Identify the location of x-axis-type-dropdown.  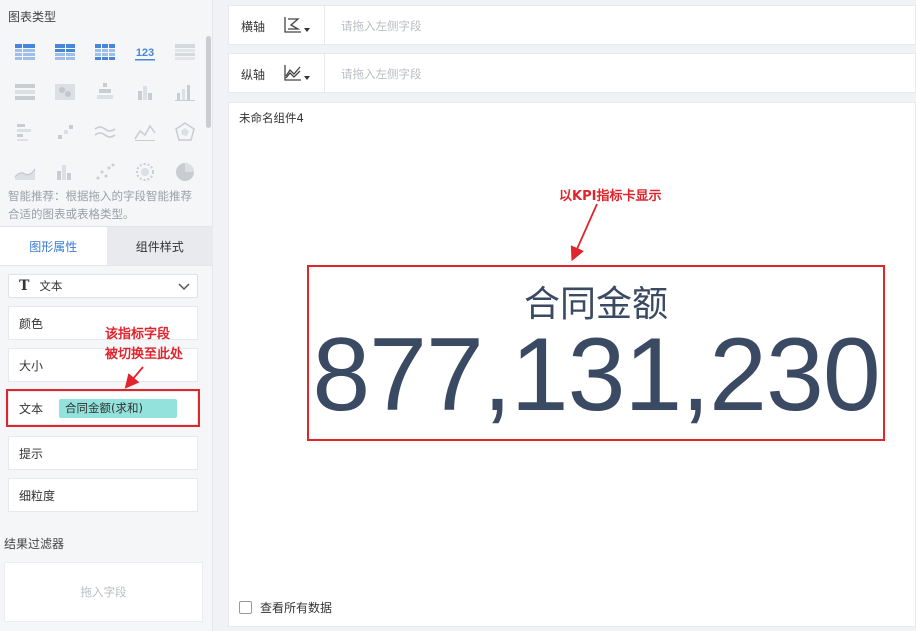
(297, 24).